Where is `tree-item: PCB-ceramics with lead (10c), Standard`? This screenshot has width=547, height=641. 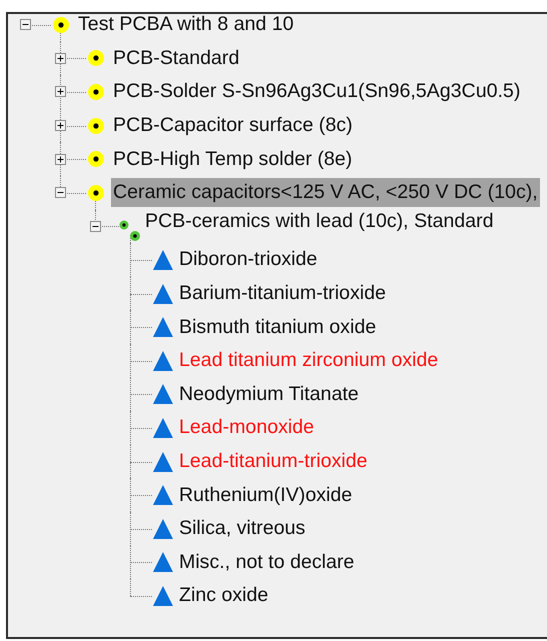 tree-item: PCB-ceramics with lead (10c), Standard is located at coordinates (319, 221).